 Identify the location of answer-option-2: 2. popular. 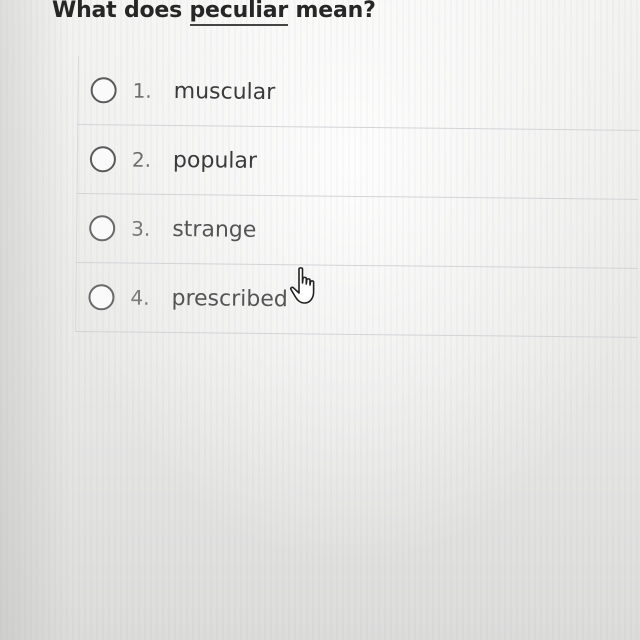
(358, 162).